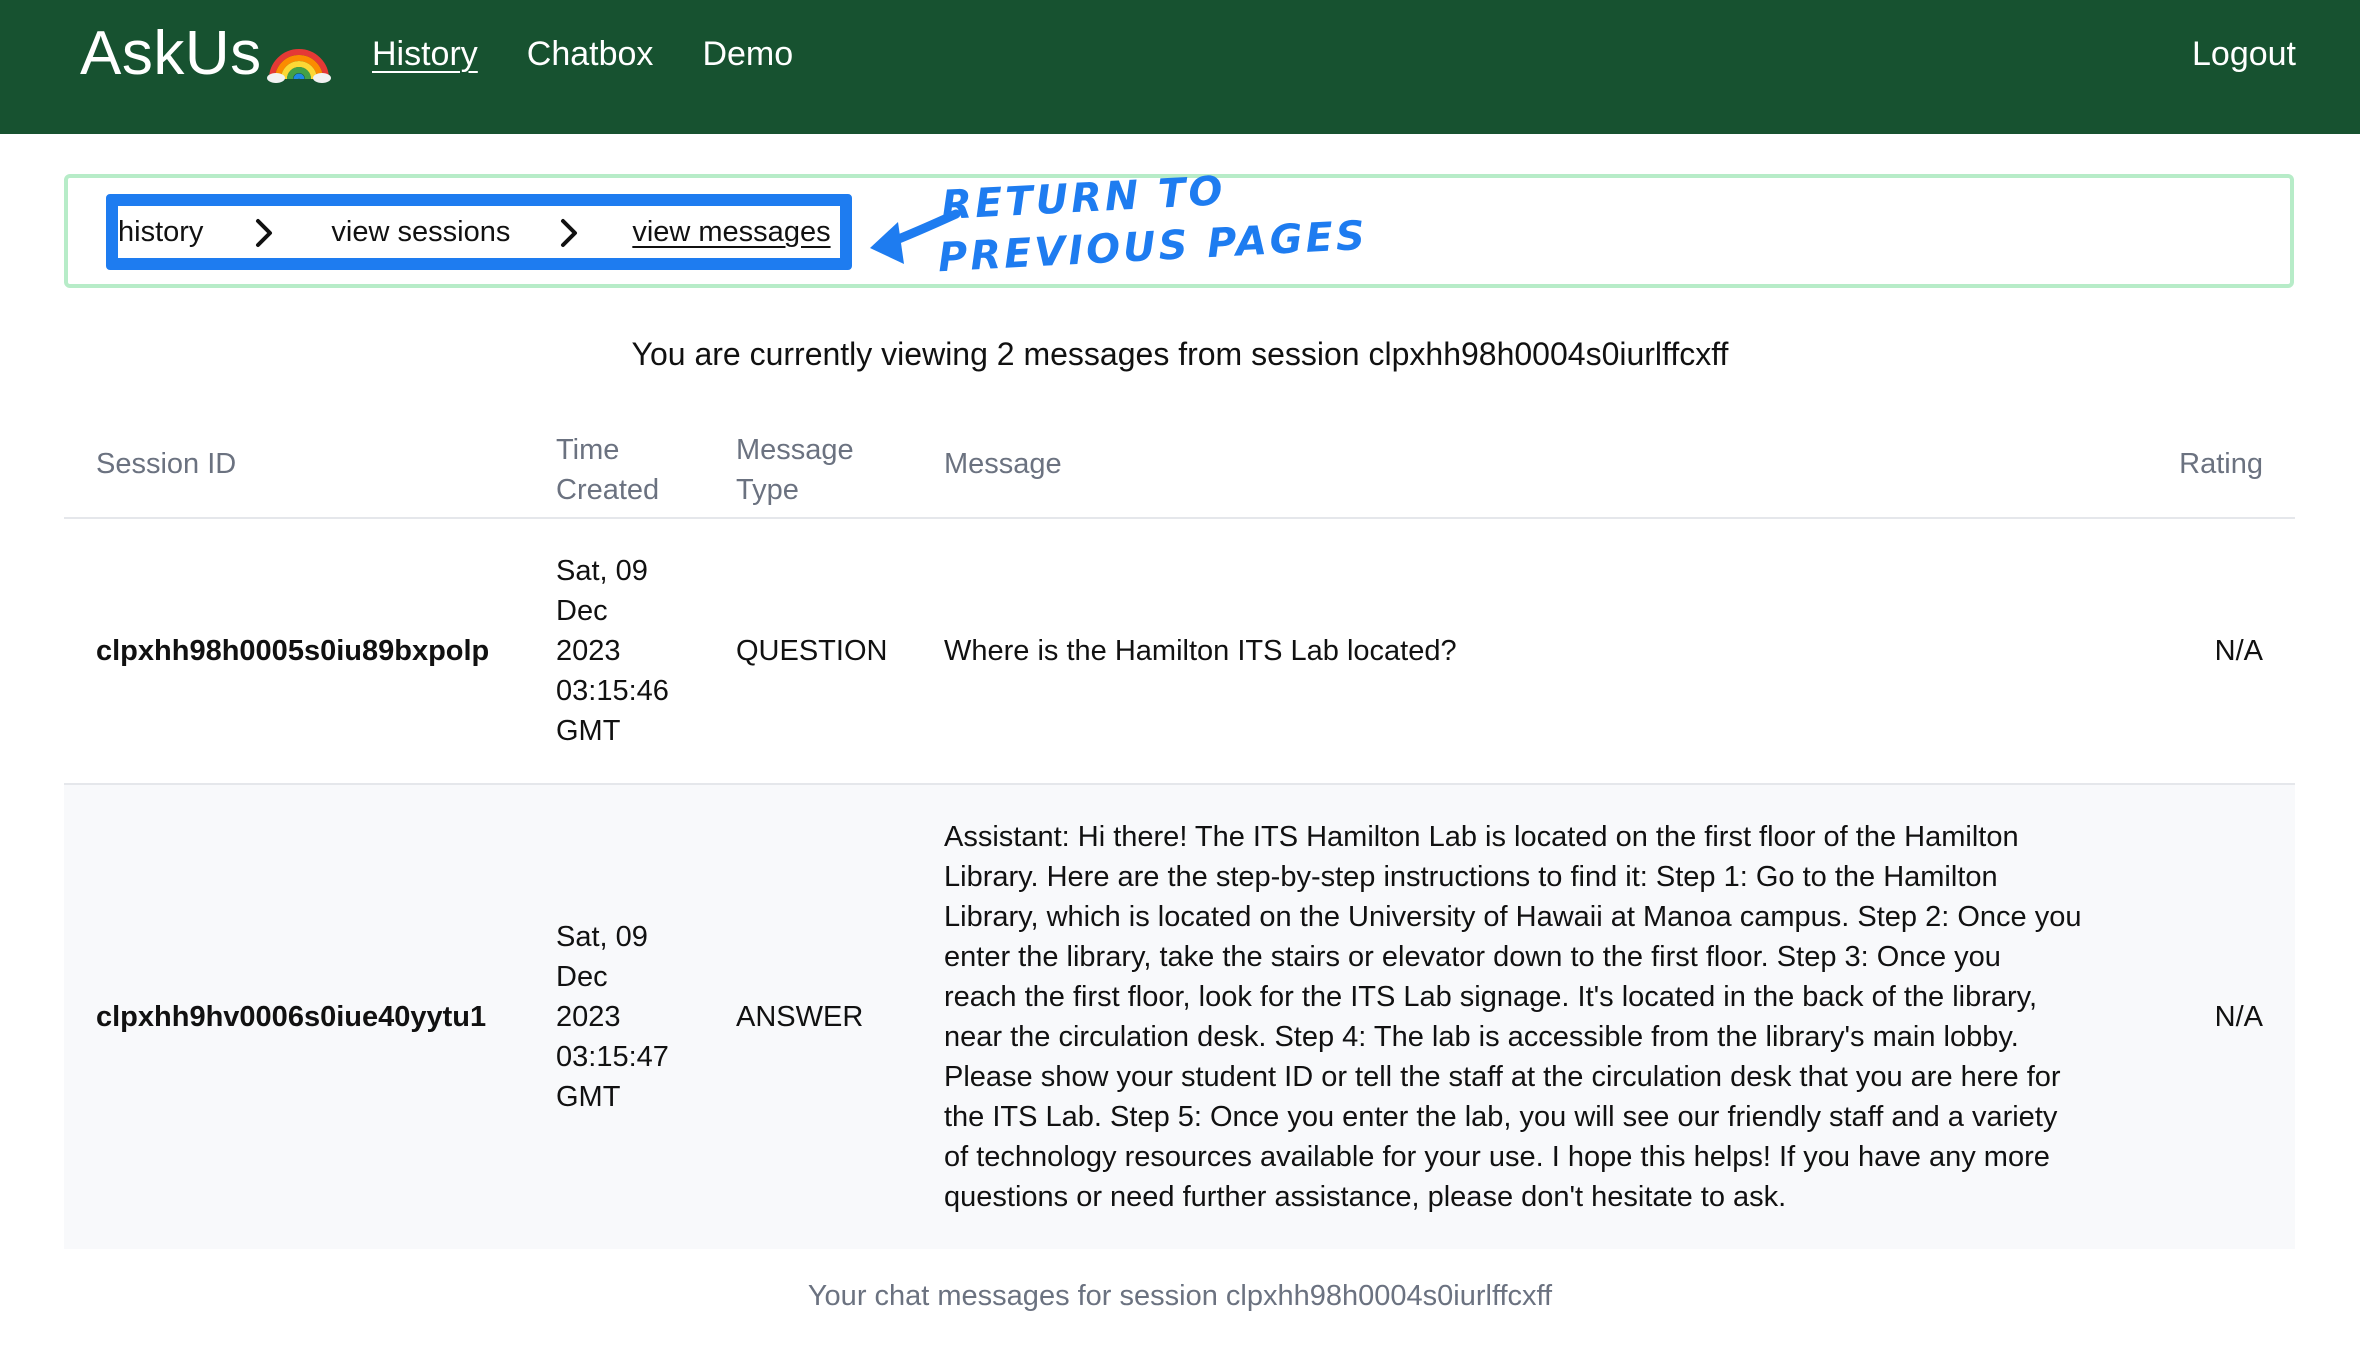 The width and height of the screenshot is (2360, 1362). Describe the element at coordinates (291, 1017) in the screenshot. I see `cell-session-id: clpxhh9hv0006s0iue40yytu1` at that location.